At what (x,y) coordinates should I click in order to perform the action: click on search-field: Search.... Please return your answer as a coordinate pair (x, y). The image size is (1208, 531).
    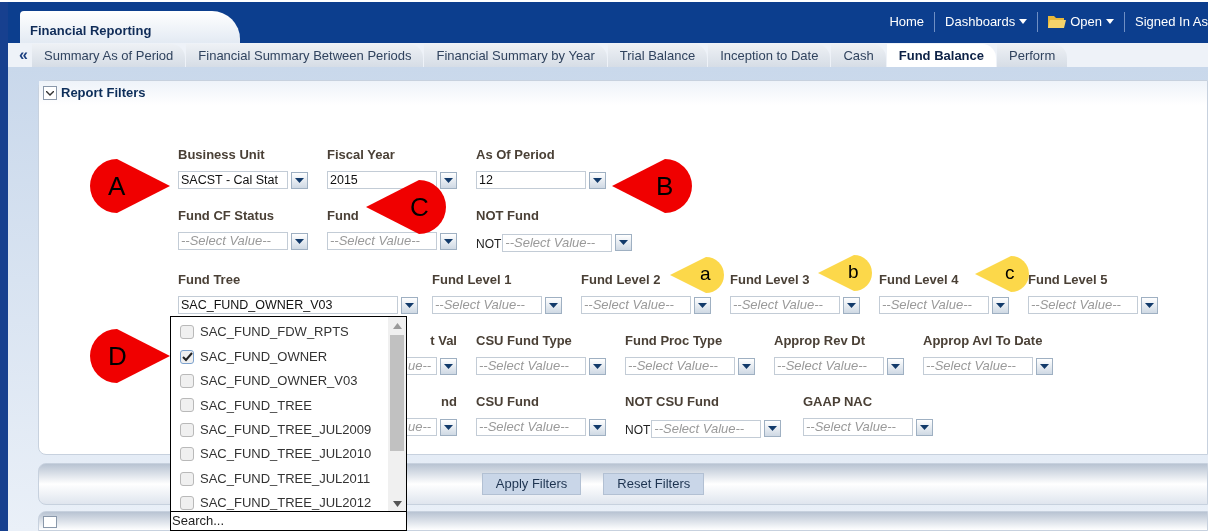
    Looking at the image, I should click on (288, 520).